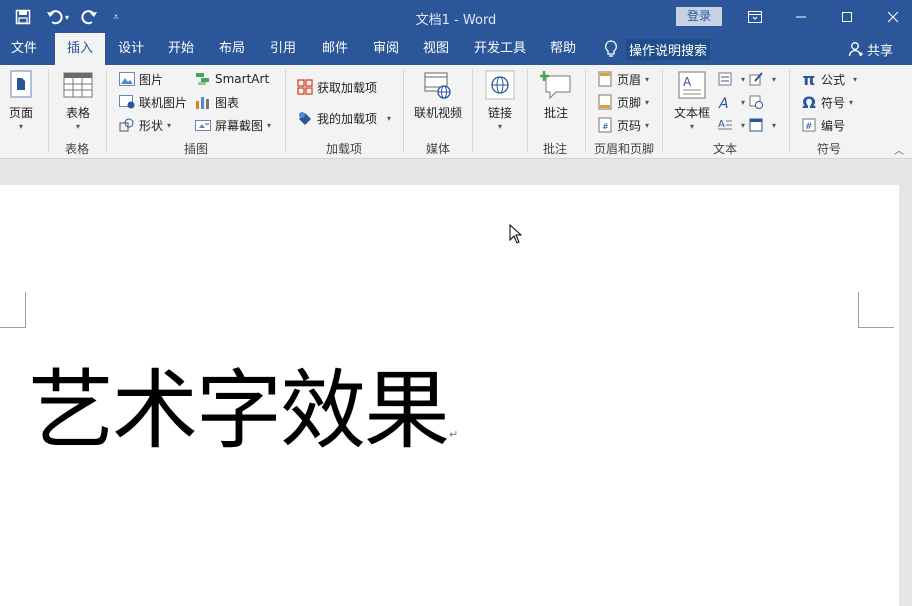  What do you see at coordinates (563, 49) in the screenshot?
I see `tab-help: 帮助` at bounding box center [563, 49].